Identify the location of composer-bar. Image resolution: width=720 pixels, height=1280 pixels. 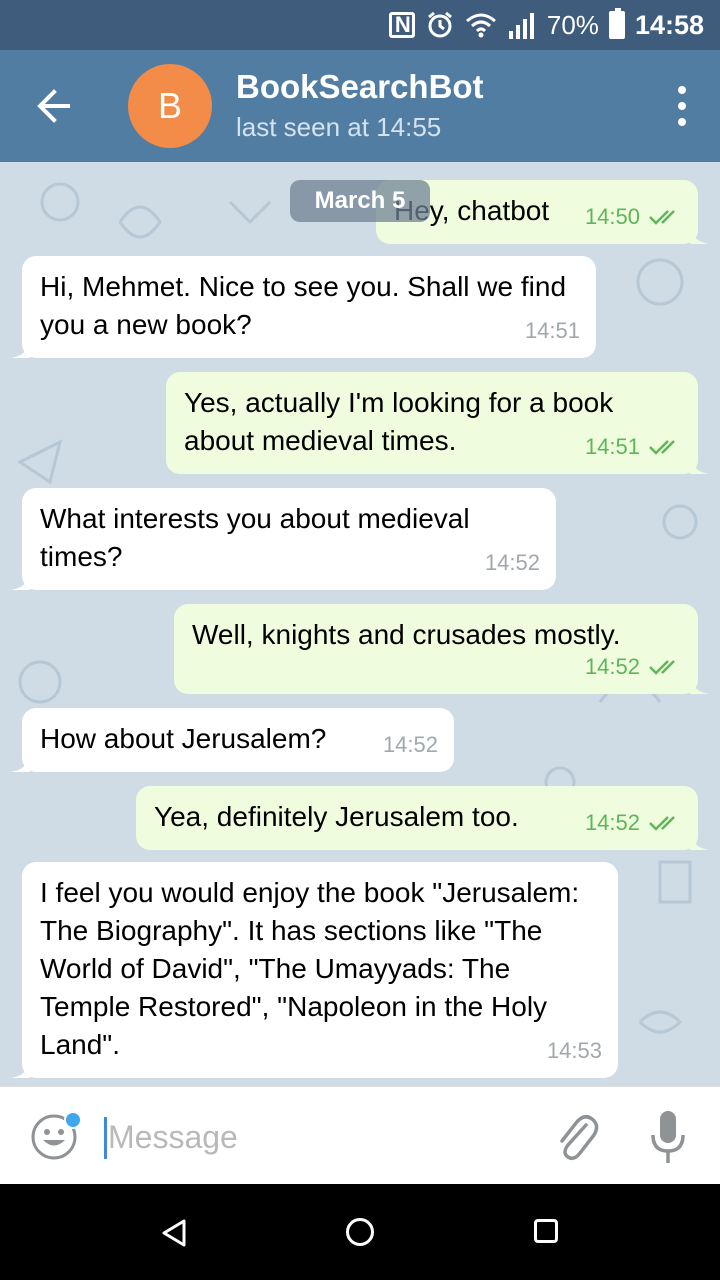
(360, 1135).